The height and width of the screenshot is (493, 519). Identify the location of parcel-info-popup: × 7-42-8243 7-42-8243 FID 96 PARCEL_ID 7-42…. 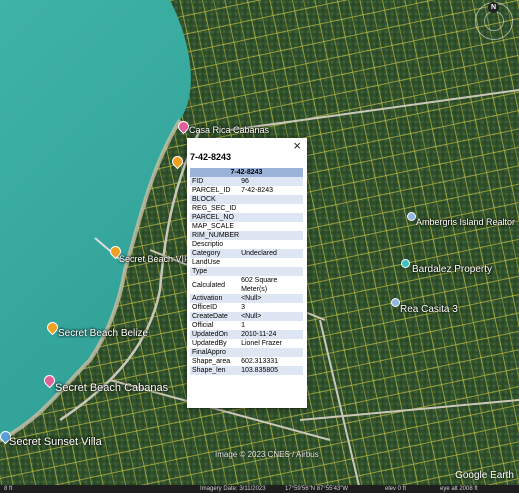
(247, 273).